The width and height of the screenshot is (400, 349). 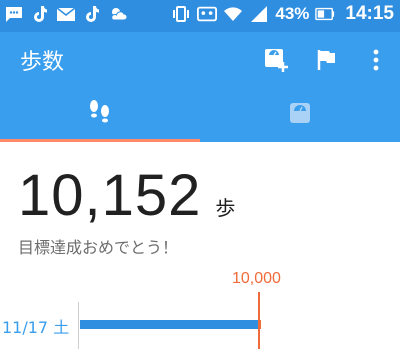 I want to click on vibrate-icon, so click(x=181, y=14).